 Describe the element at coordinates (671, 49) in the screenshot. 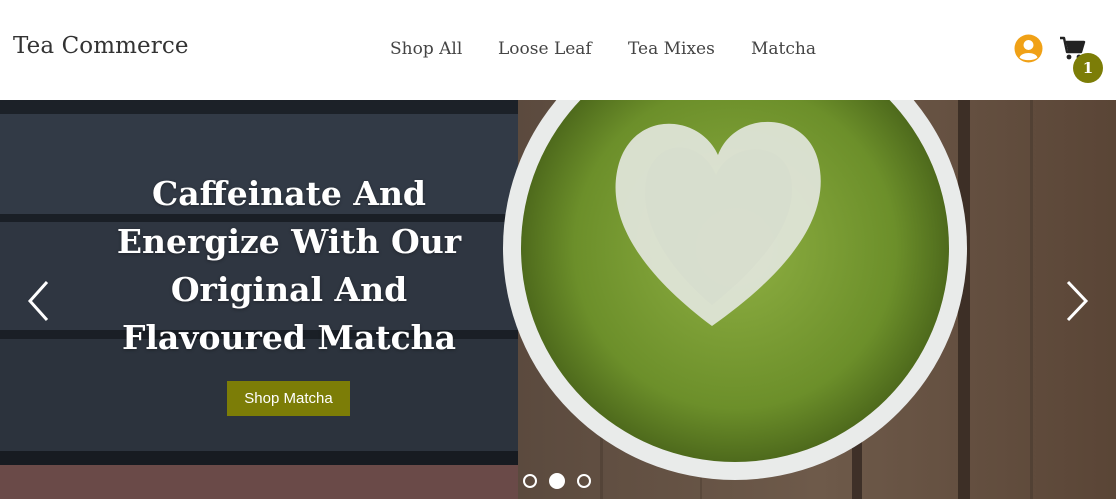

I see `nav-tea-mixes: Tea Mixes` at that location.